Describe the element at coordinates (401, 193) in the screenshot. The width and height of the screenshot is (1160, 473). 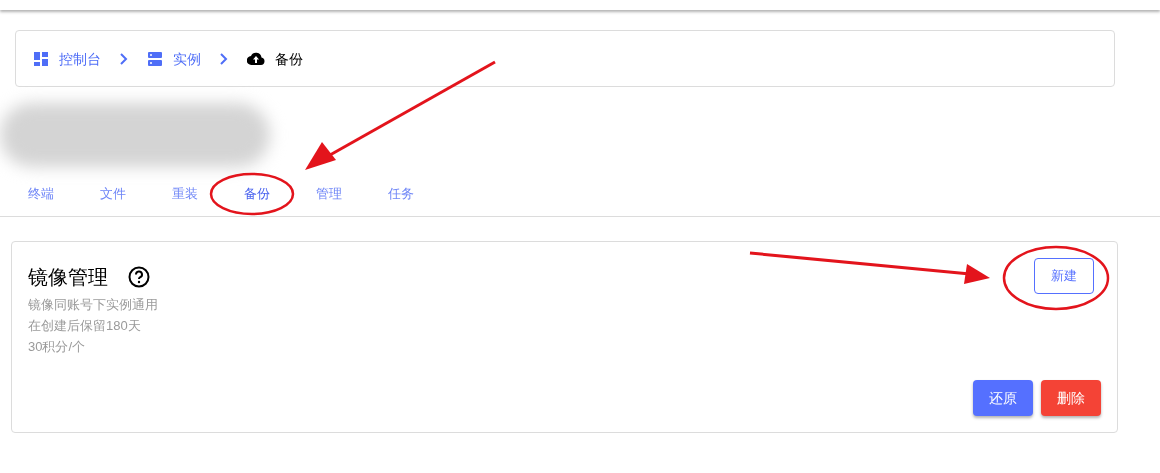
I see `tab: 任务` at that location.